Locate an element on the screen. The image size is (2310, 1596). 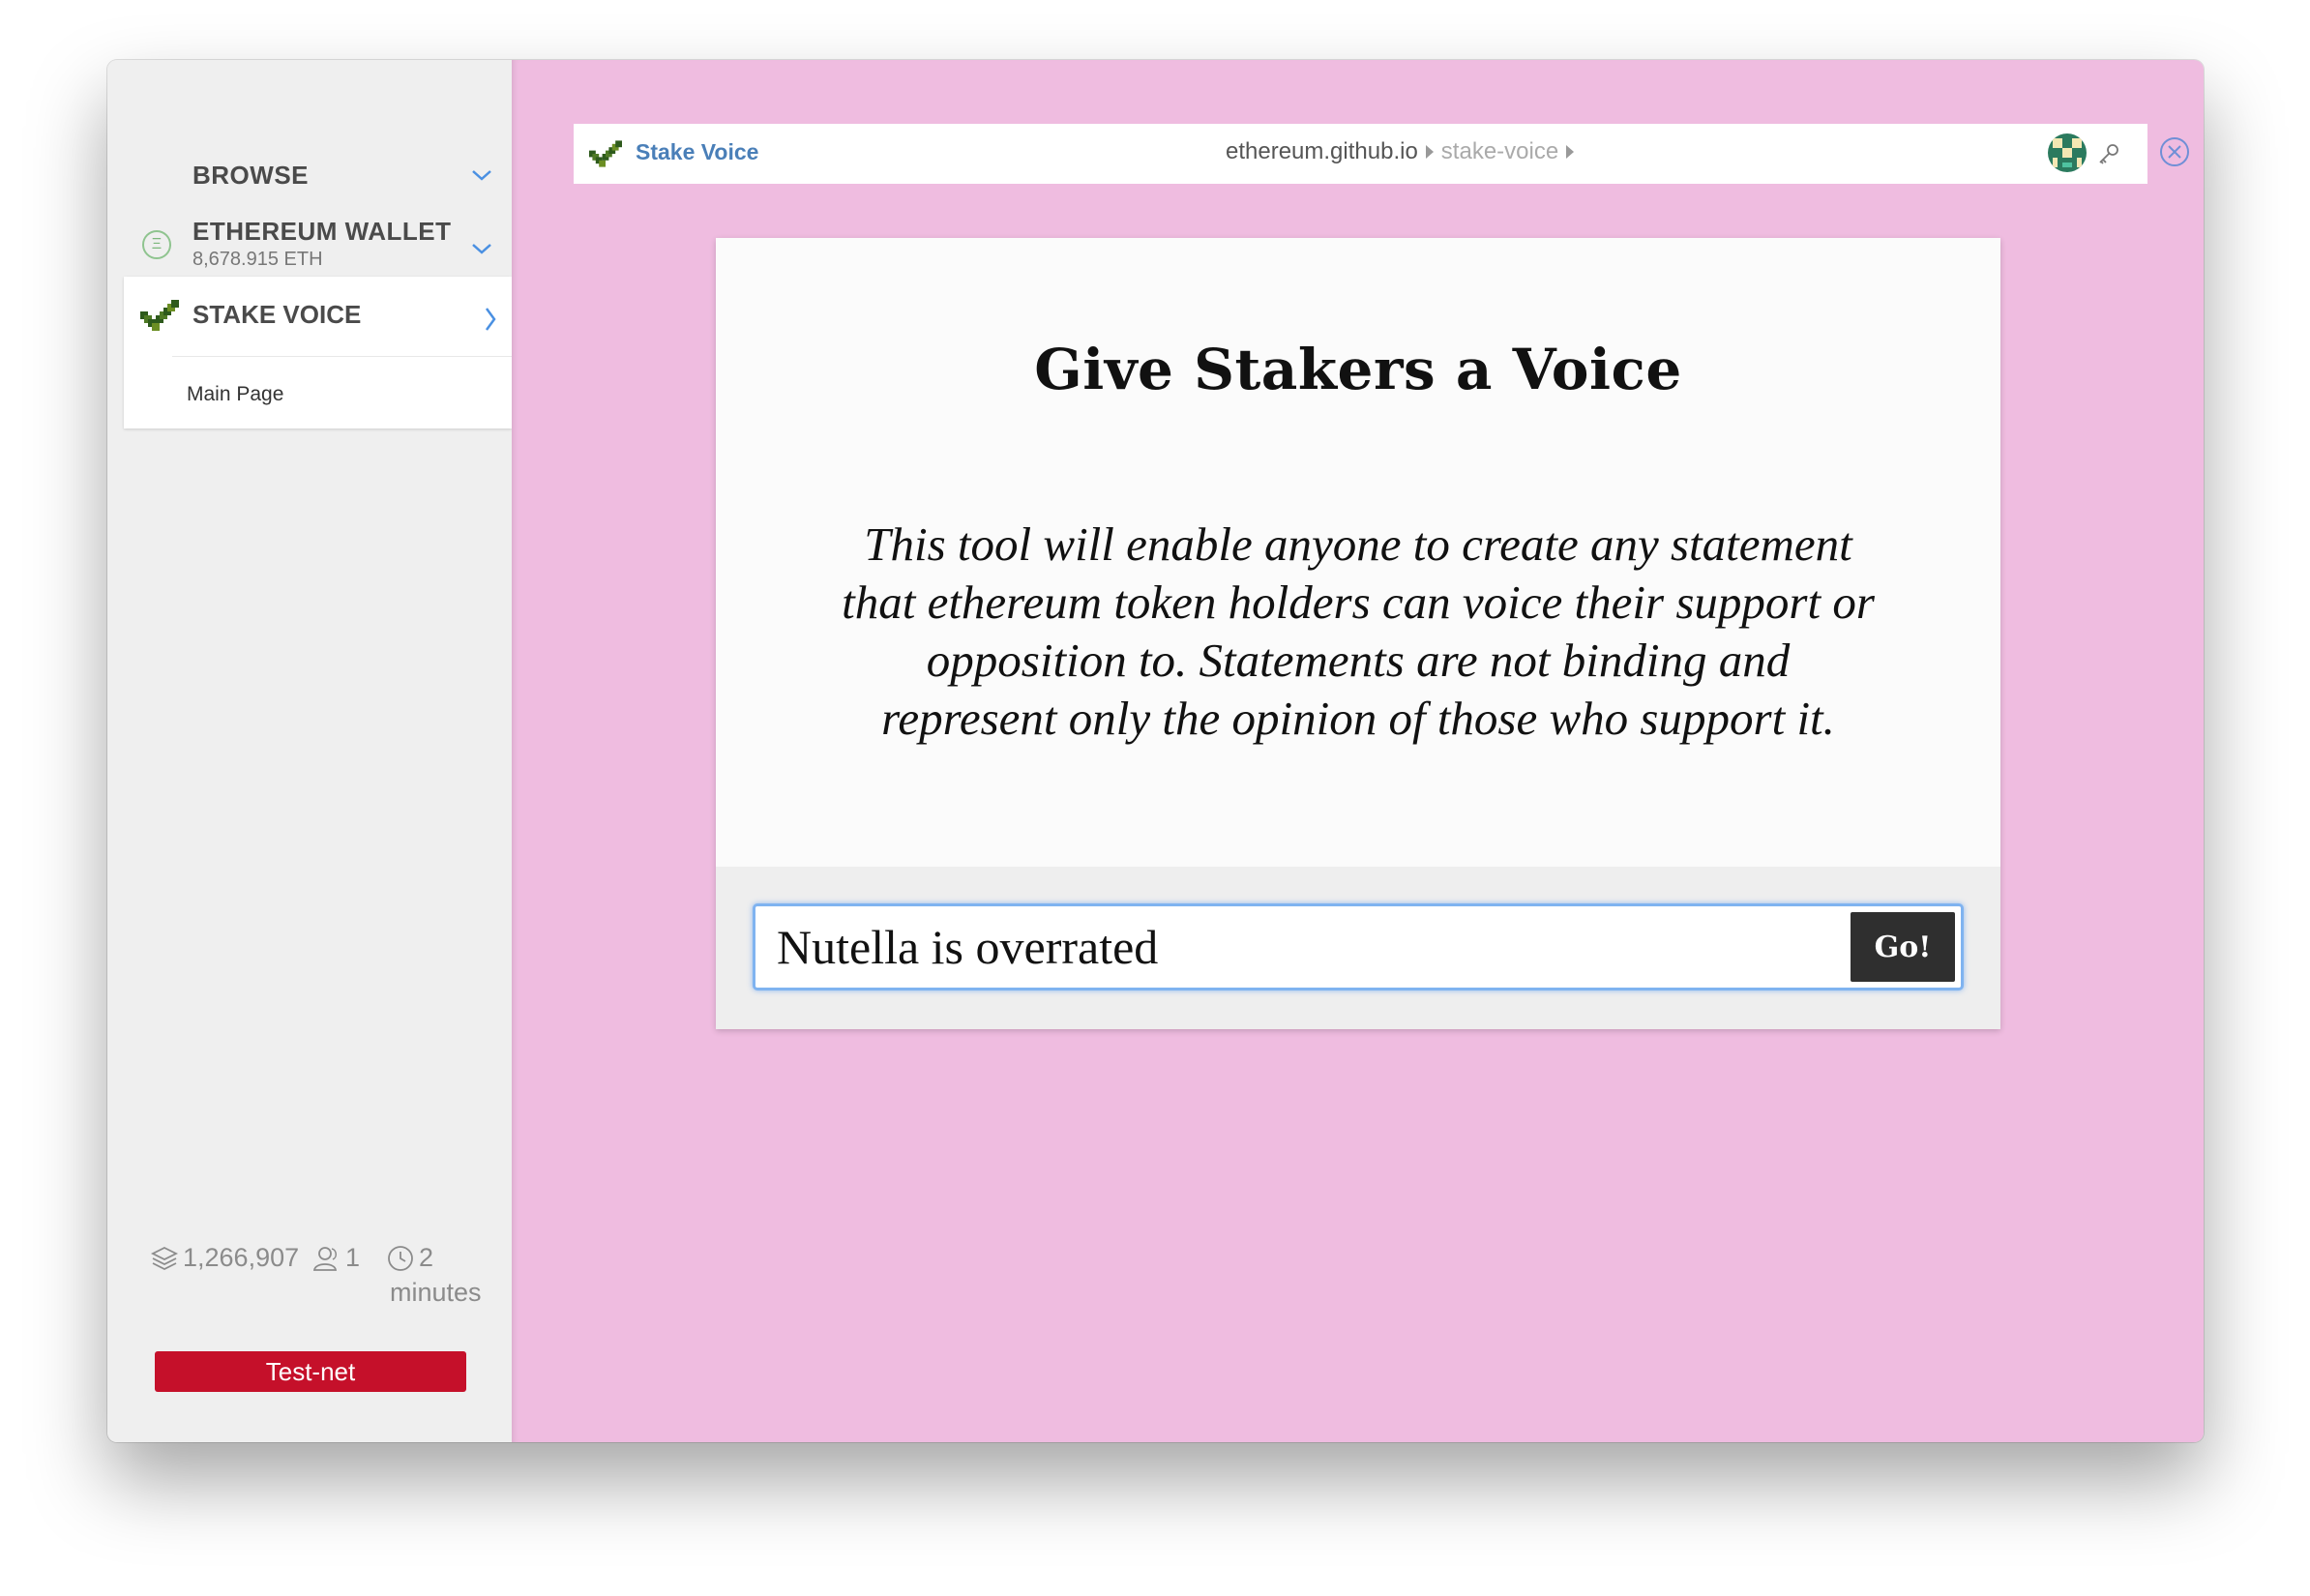
block-count-stat: 1,266,907 is located at coordinates (224, 1258).